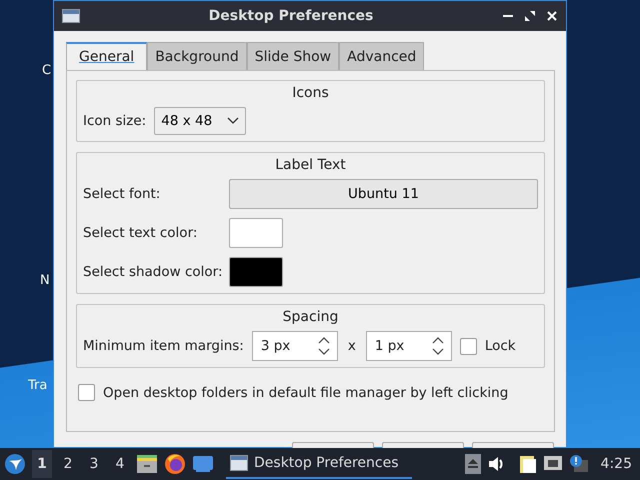  Describe the element at coordinates (291, 16) in the screenshot. I see `window-title: Desktop Preferences` at that location.